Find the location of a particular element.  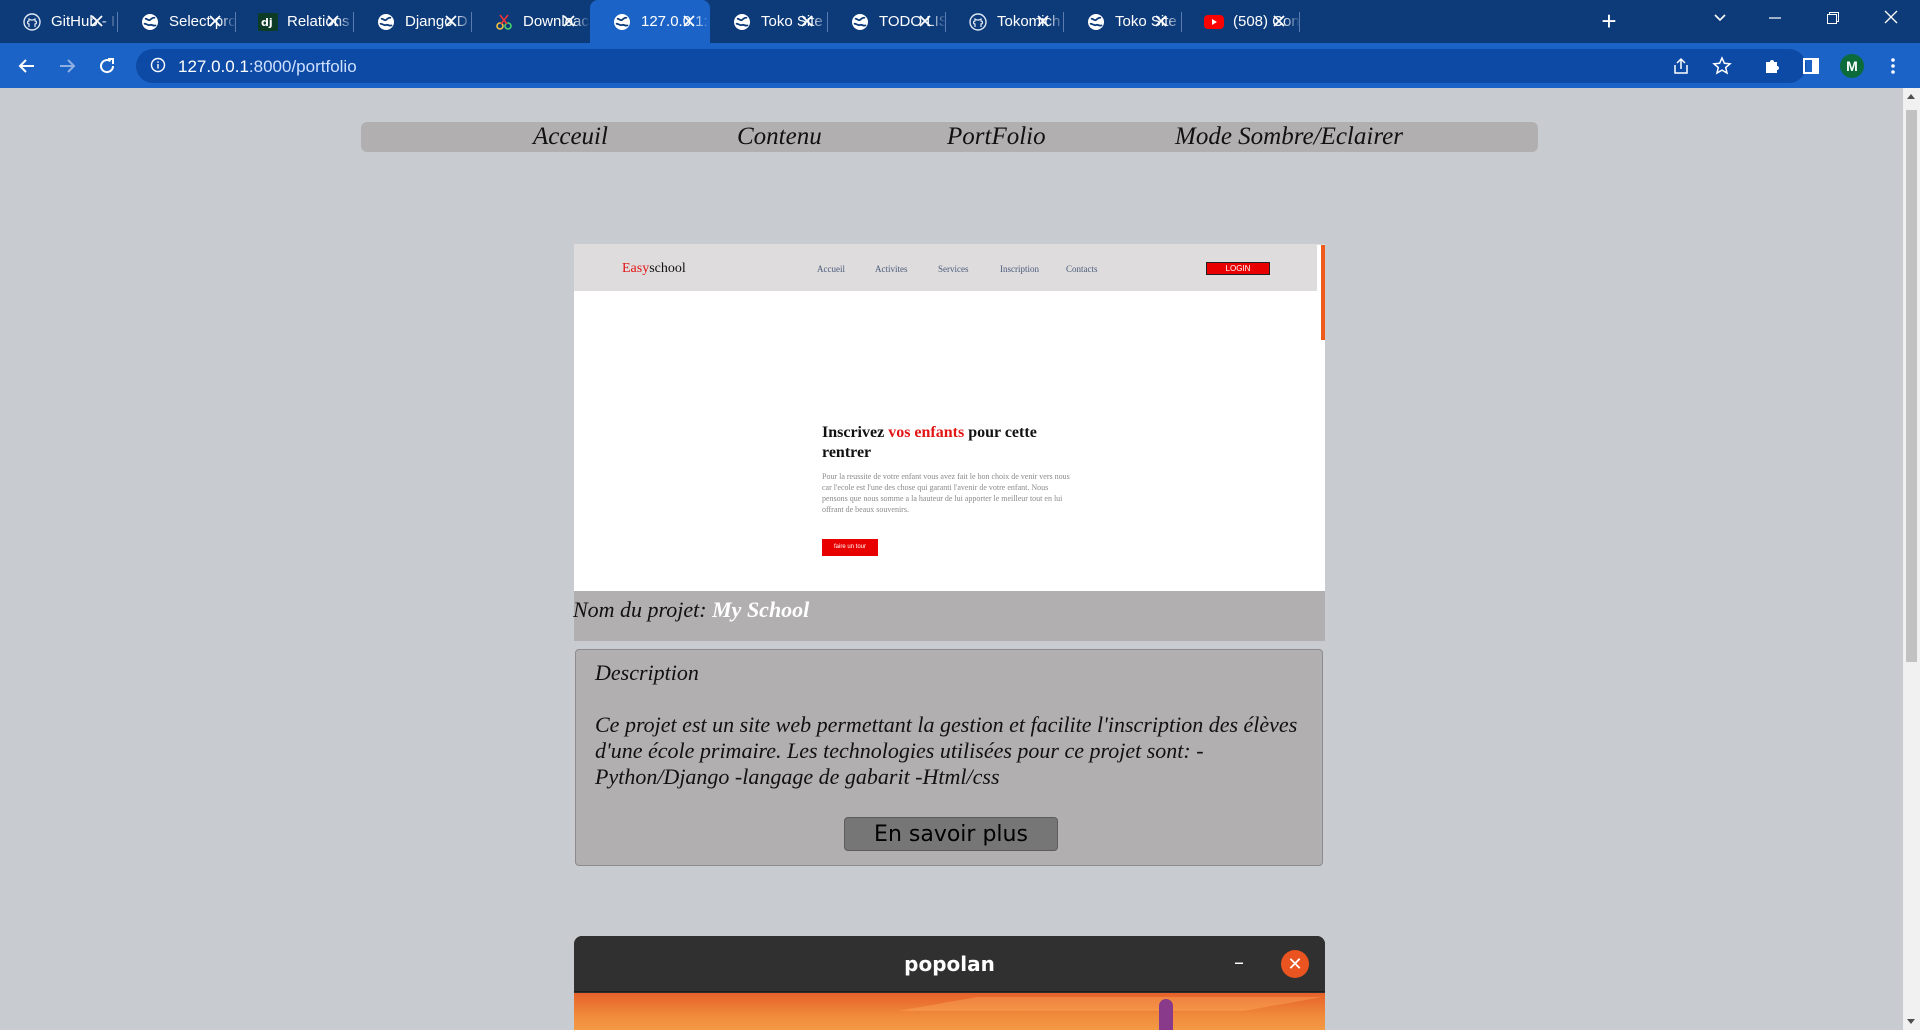

popolan-close-icon: ✕ is located at coordinates (1295, 964).